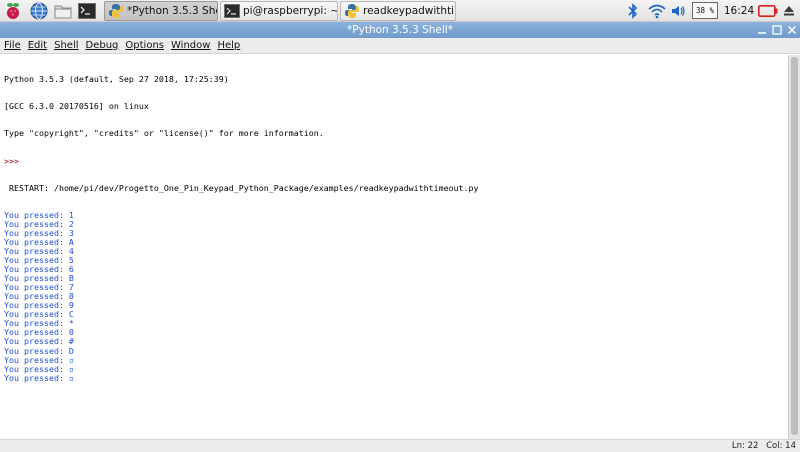  What do you see at coordinates (39, 332) in the screenshot?
I see `output-line: You pressed: 0` at bounding box center [39, 332].